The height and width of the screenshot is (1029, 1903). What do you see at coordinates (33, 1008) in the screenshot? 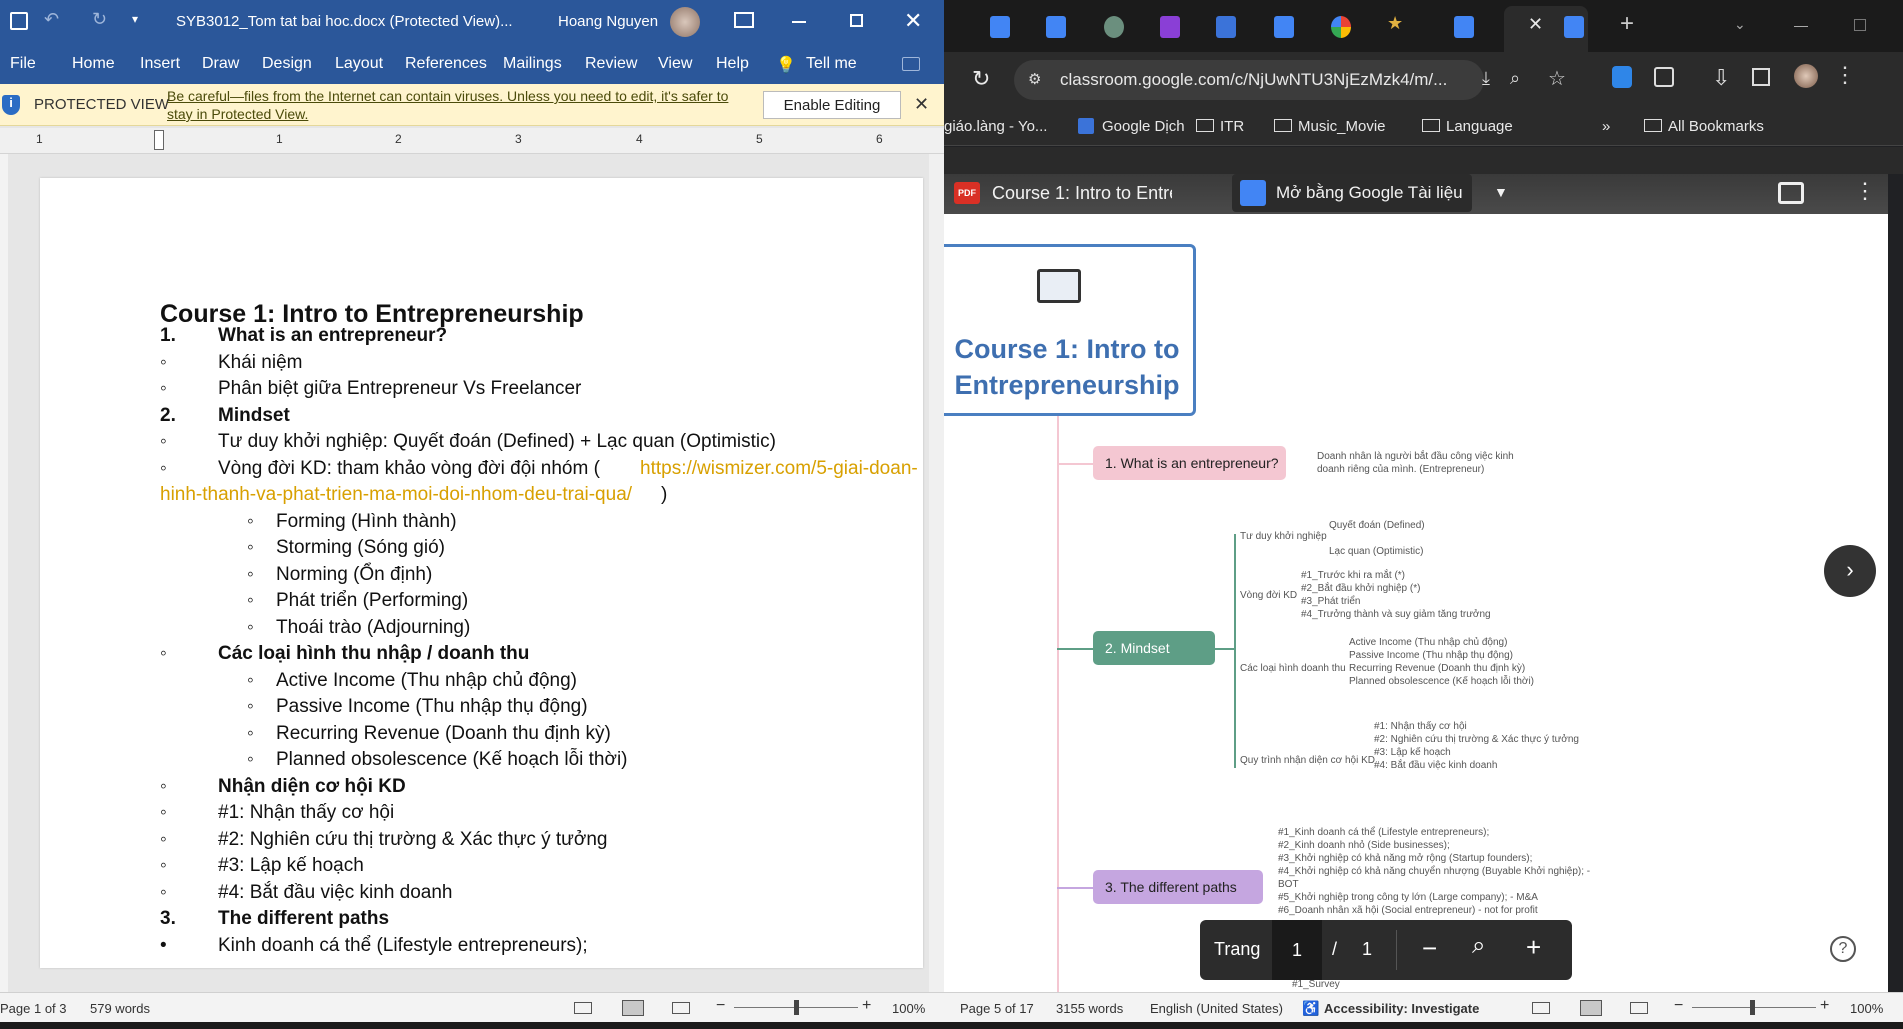
I see `page-count: Page 1 of 3` at bounding box center [33, 1008].